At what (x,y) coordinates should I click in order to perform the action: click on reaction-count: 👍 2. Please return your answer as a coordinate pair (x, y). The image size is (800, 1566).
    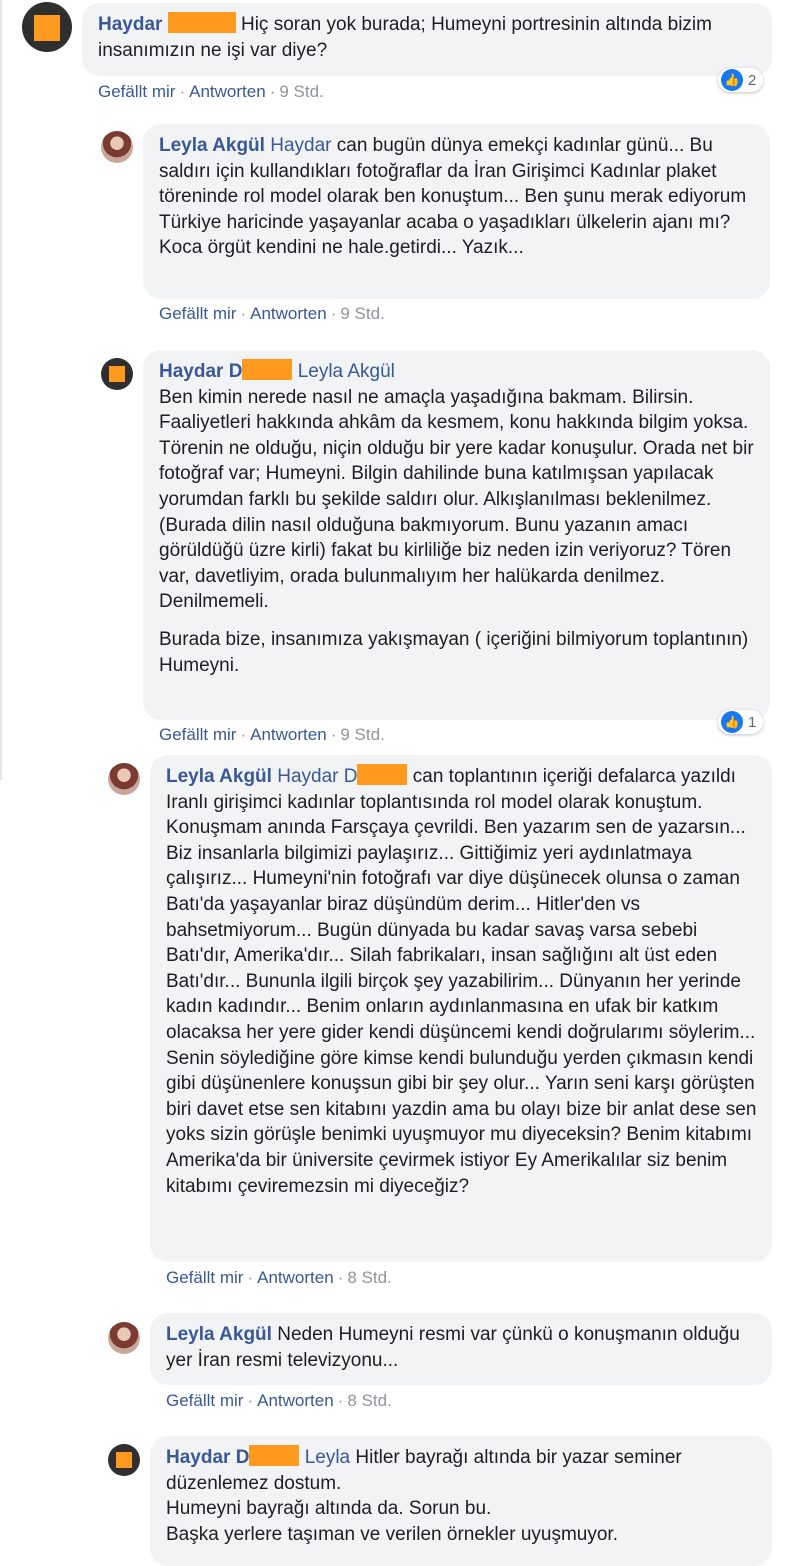
    Looking at the image, I should click on (741, 80).